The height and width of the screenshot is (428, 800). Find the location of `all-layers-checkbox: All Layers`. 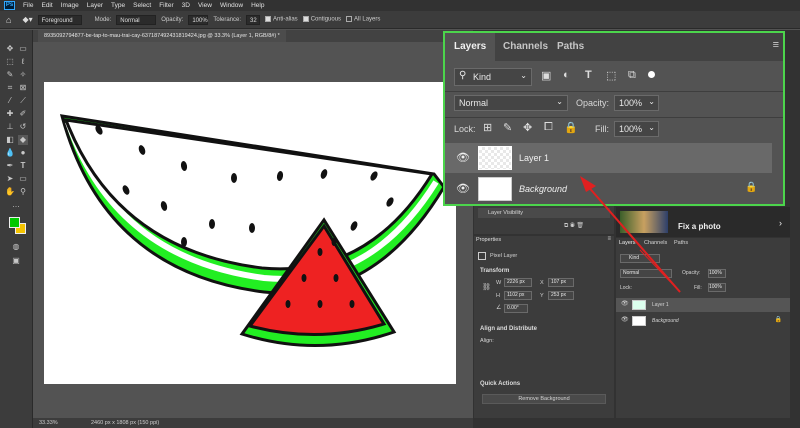

all-layers-checkbox: All Layers is located at coordinates (363, 19).